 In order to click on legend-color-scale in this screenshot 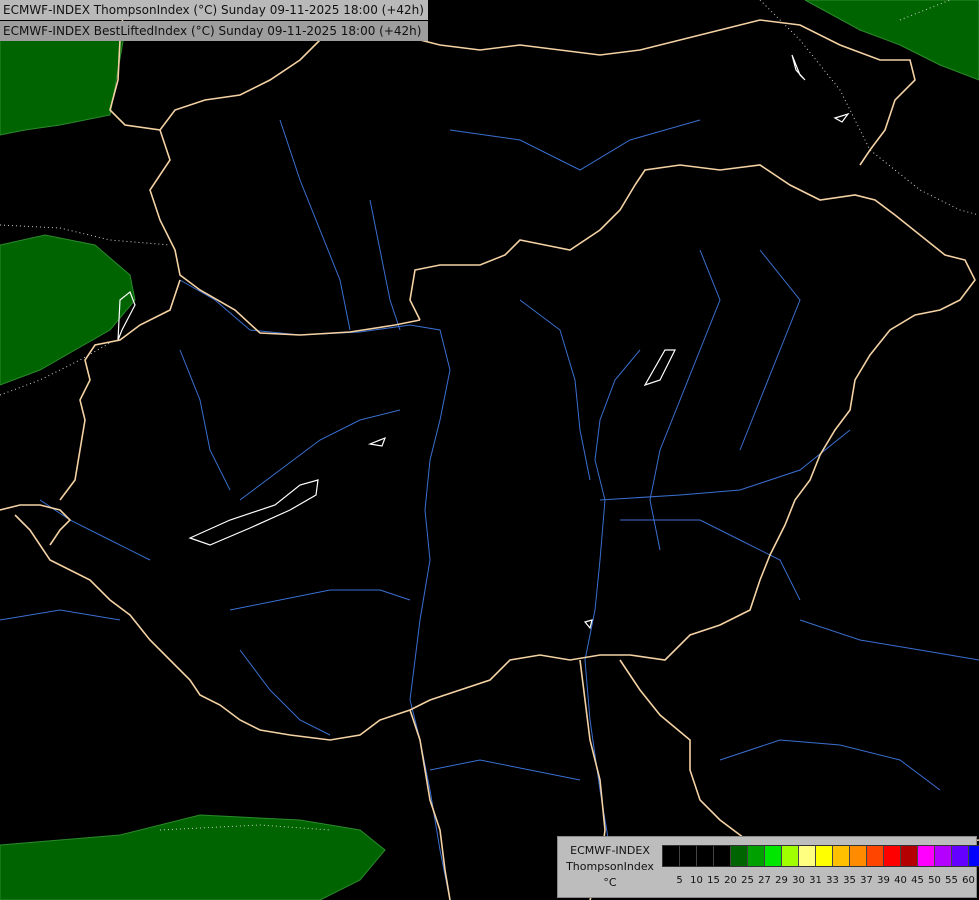, I will do `click(820, 856)`.